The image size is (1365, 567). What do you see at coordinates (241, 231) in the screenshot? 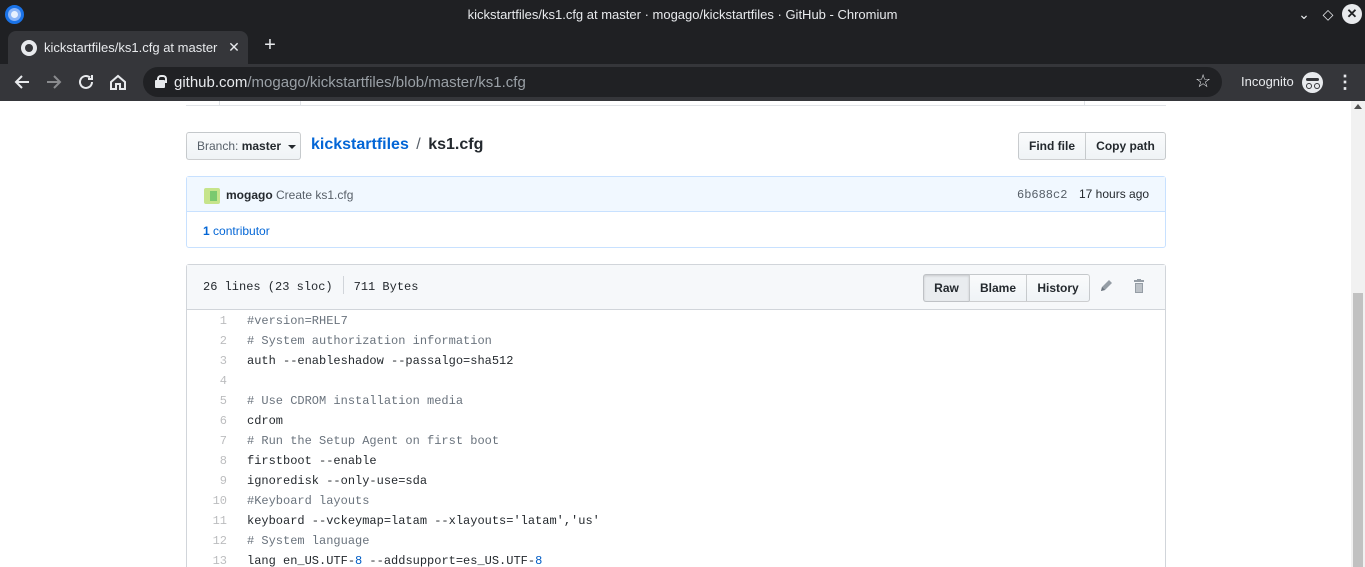
I see `contributors-label: contributor` at bounding box center [241, 231].